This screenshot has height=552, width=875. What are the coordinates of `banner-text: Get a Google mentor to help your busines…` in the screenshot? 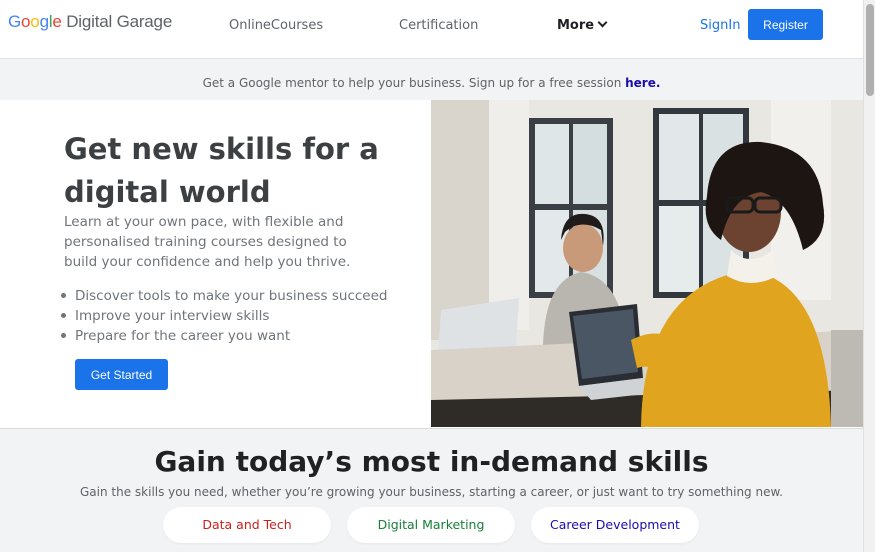 It's located at (414, 83).